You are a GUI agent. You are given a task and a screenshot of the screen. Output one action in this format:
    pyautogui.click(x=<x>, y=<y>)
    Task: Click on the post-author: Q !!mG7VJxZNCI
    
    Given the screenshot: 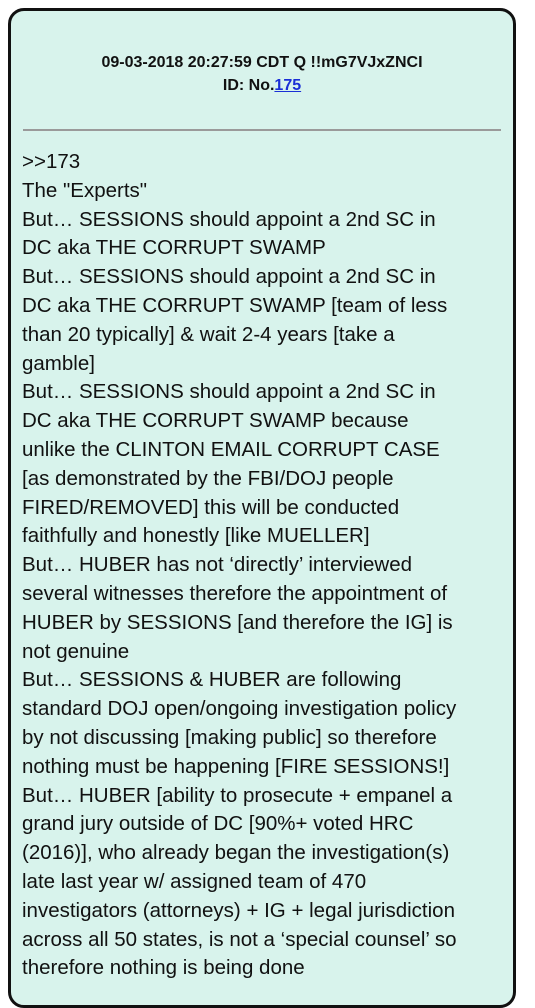 What is the action you would take?
    pyautogui.click(x=358, y=62)
    